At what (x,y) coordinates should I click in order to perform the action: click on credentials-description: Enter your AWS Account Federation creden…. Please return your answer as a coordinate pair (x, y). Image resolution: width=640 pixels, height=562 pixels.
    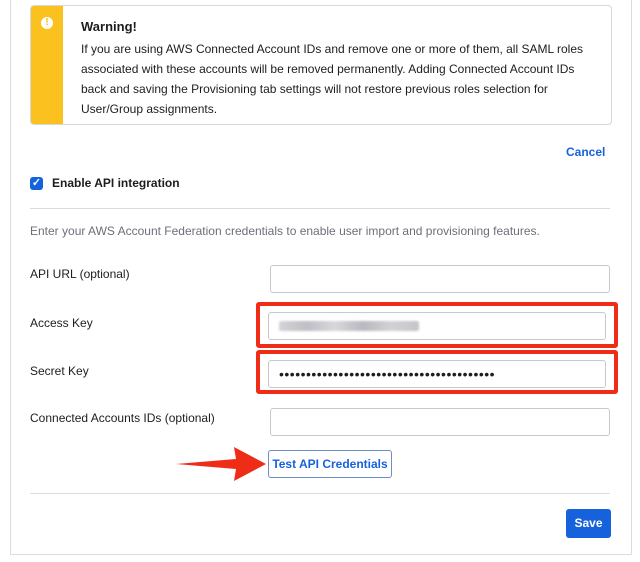
    Looking at the image, I should click on (285, 231).